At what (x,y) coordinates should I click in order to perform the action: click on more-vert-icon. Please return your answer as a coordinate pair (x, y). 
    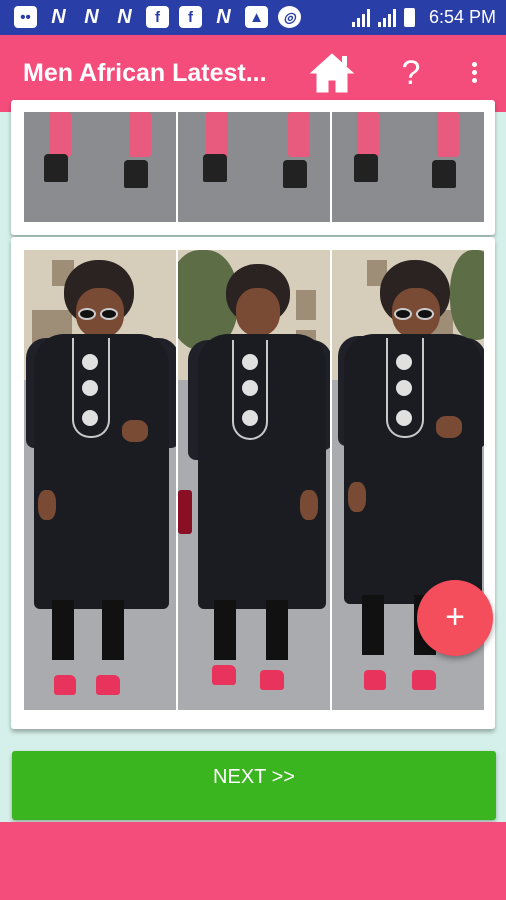
    Looking at the image, I should click on (474, 72).